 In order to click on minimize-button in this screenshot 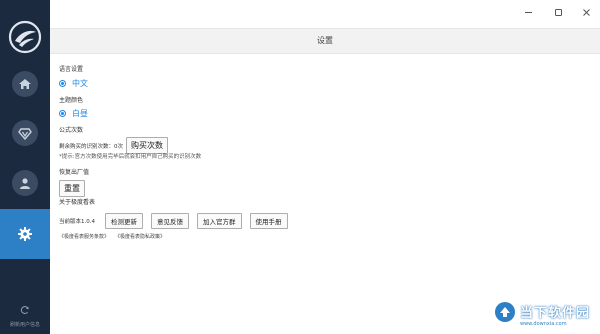, I will do `click(528, 14)`.